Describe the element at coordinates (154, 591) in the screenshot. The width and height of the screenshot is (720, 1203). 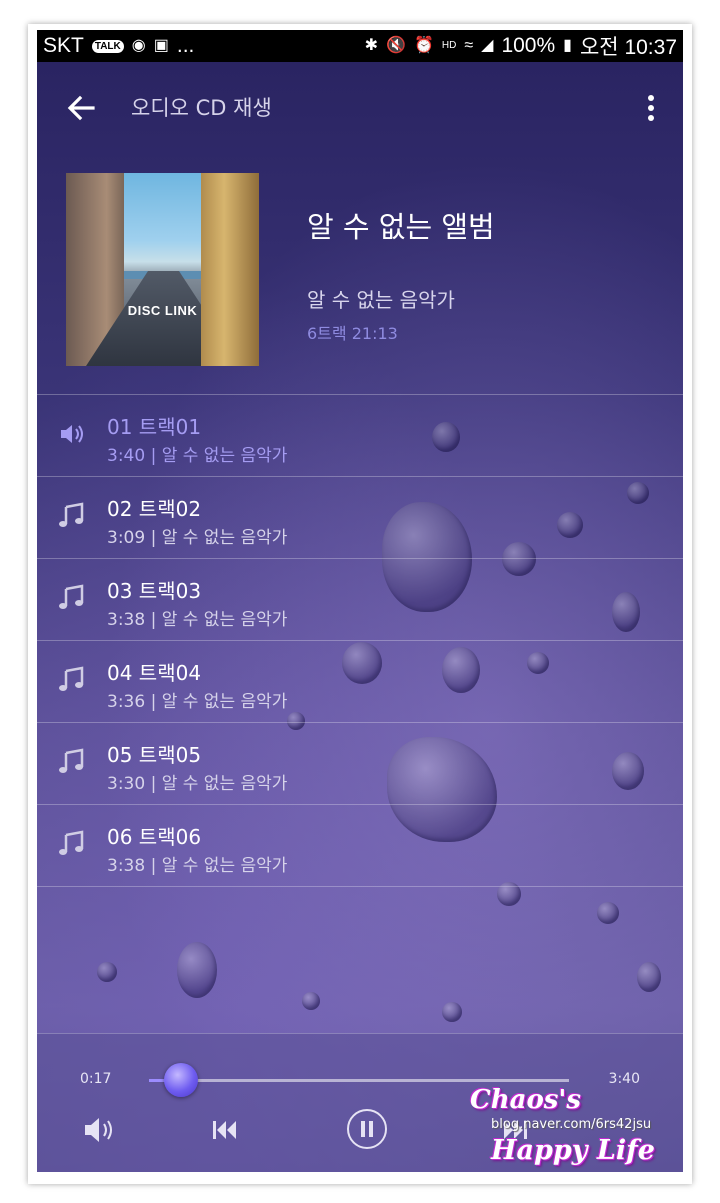
I see `track-title: 03 트랙03` at that location.